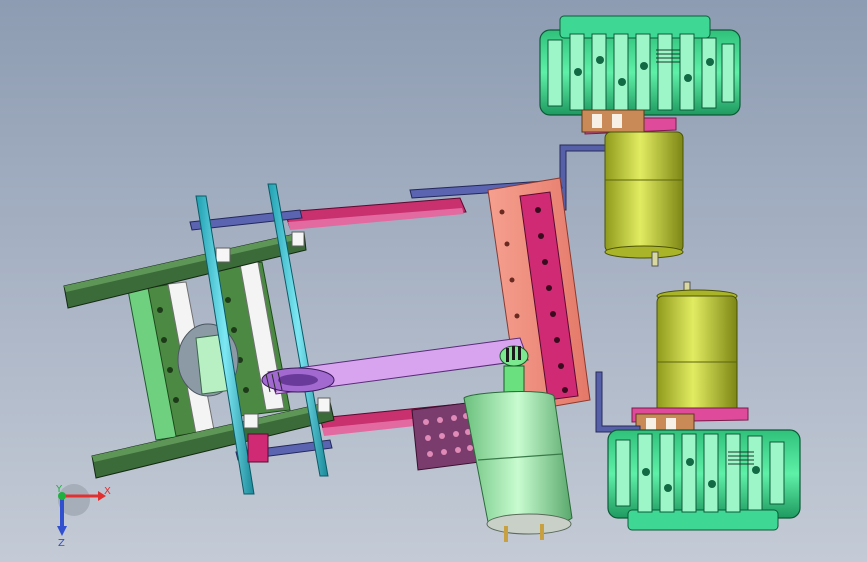 This screenshot has width=867, height=562. What do you see at coordinates (697, 348) in the screenshot?
I see `gear-motor-bottom-right` at bounding box center [697, 348].